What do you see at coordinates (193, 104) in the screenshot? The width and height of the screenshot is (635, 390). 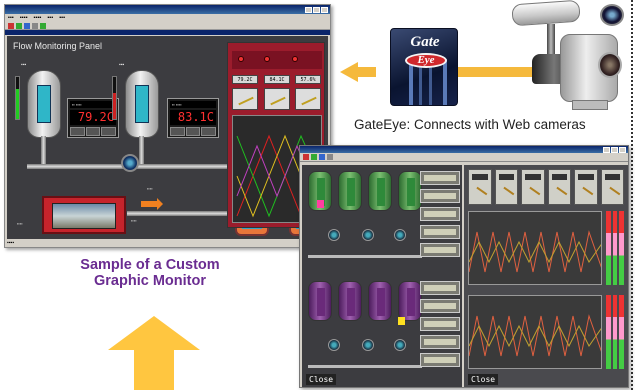 I see `readout-header: ▪▪ ▪▪▪▪` at bounding box center [193, 104].